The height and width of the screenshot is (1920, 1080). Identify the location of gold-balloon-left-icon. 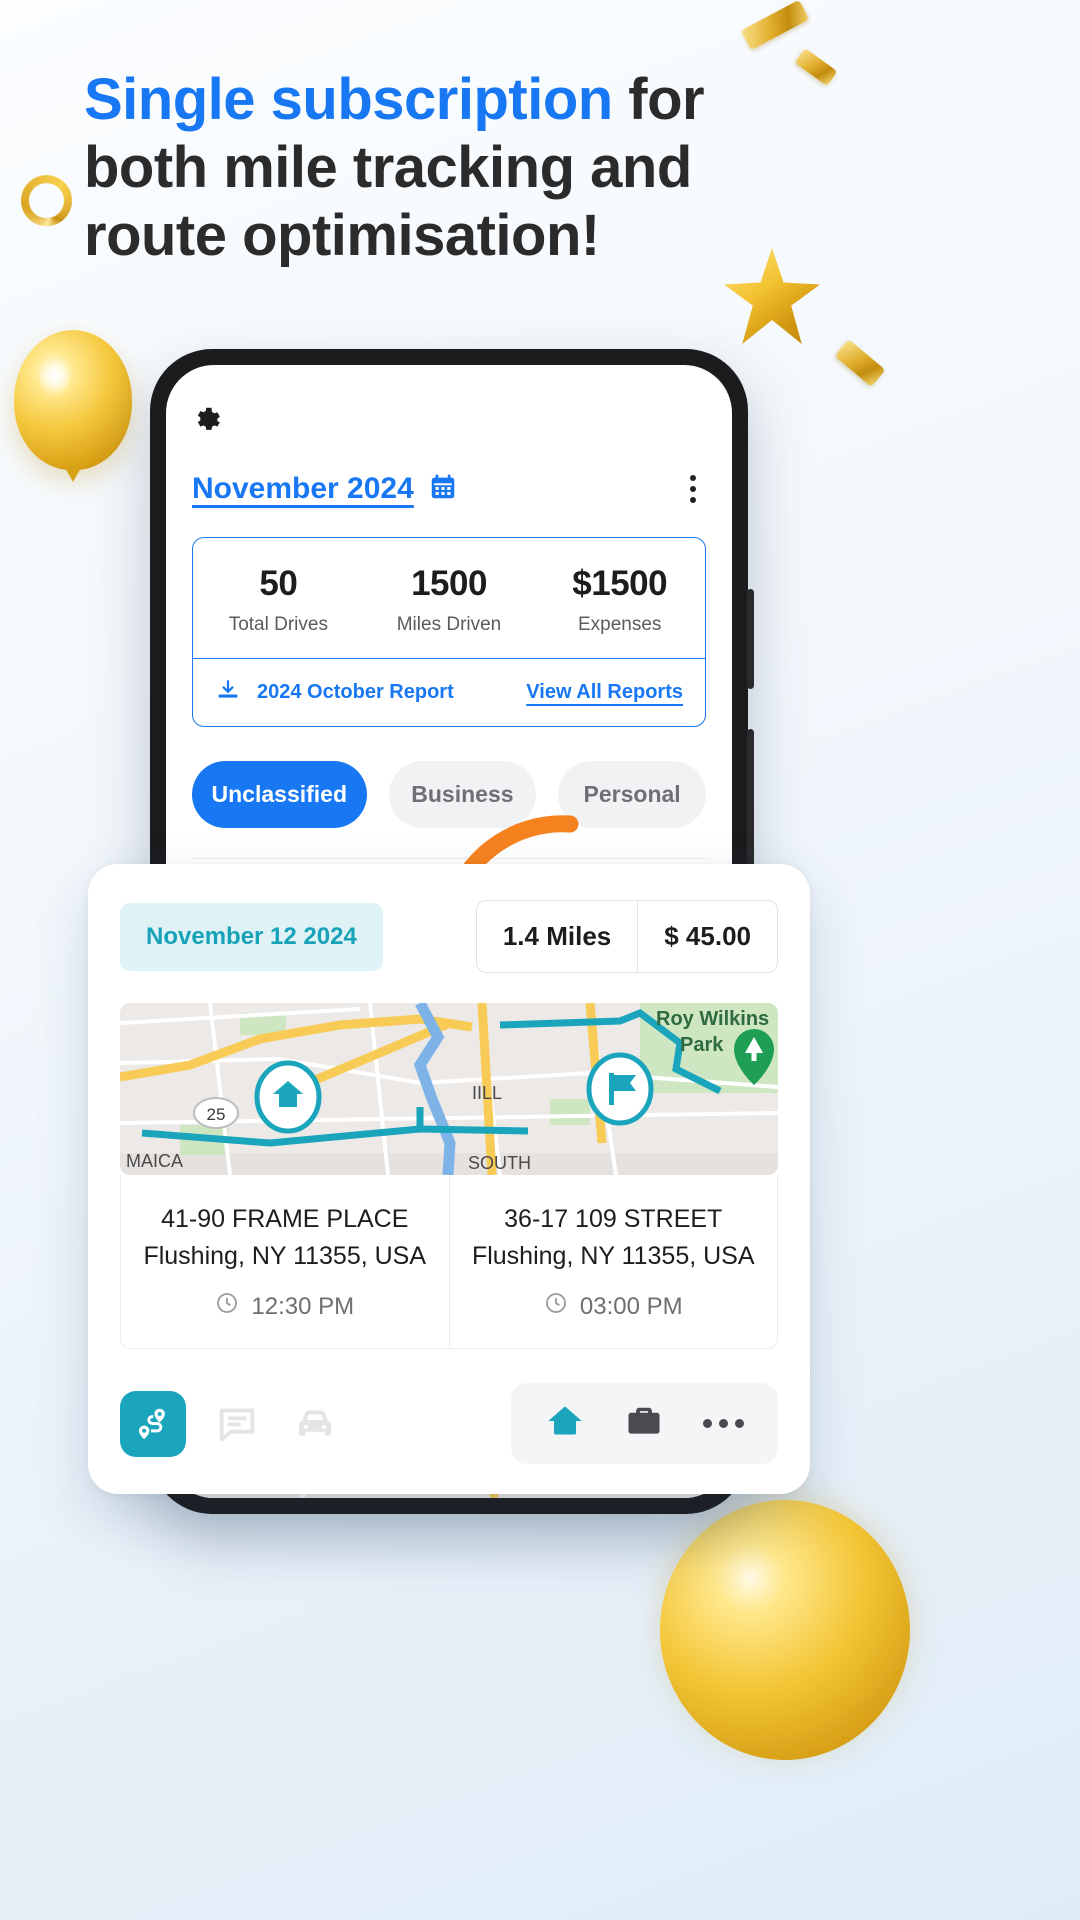
(73, 400).